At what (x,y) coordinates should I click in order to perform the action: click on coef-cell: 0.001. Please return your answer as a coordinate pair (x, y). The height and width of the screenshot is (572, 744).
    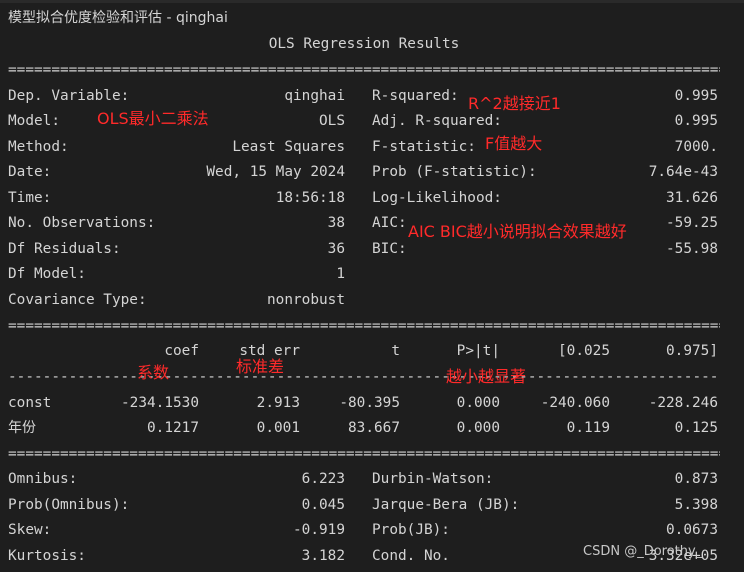
    Looking at the image, I should click on (278, 428).